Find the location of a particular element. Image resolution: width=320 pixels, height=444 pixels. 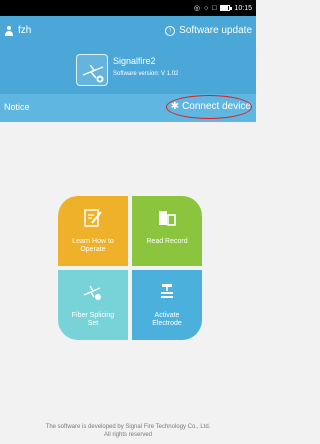

activate-electrode-tile: Activate Electrode is located at coordinates (167, 305).